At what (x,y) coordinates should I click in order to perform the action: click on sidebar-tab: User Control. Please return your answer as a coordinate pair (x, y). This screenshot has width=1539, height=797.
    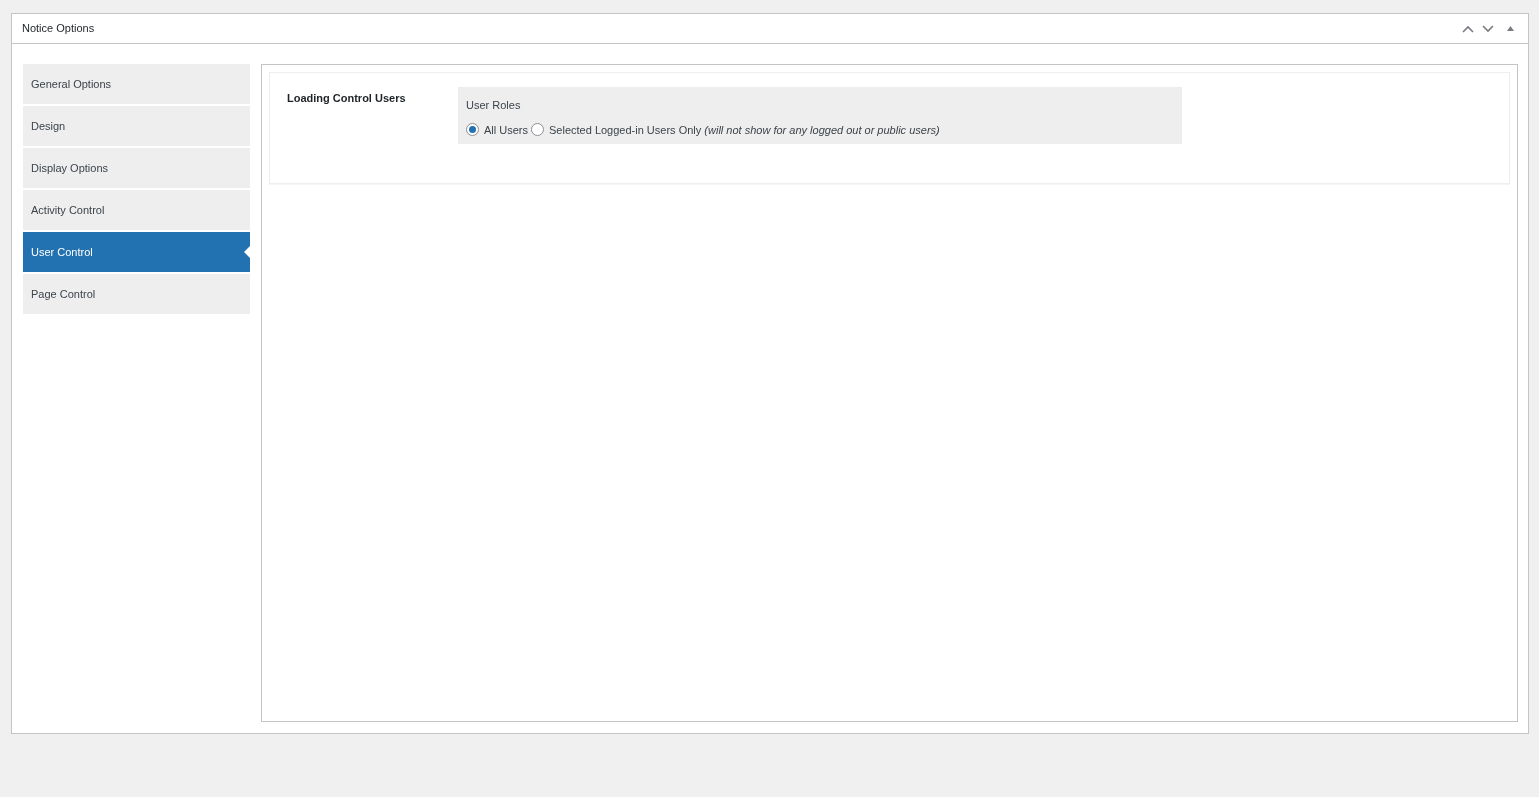
    Looking at the image, I should click on (136, 252).